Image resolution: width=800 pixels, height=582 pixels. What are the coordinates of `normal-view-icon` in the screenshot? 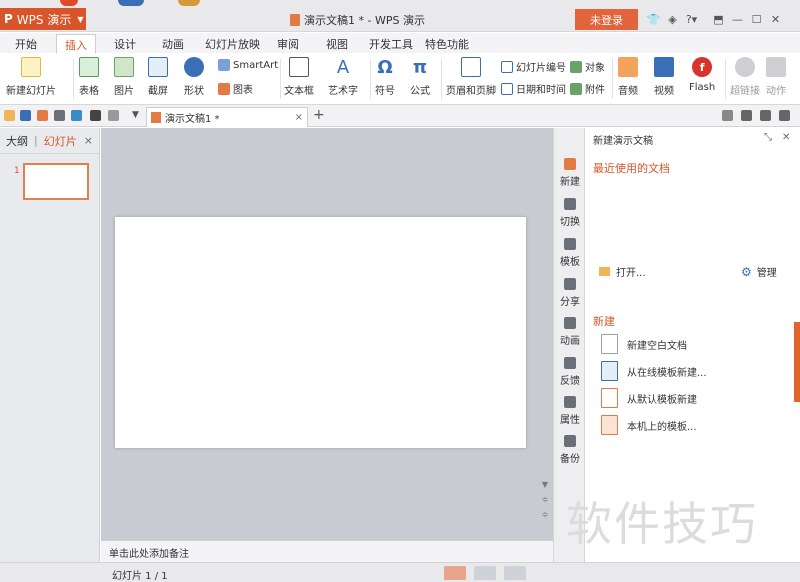 It's located at (455, 573).